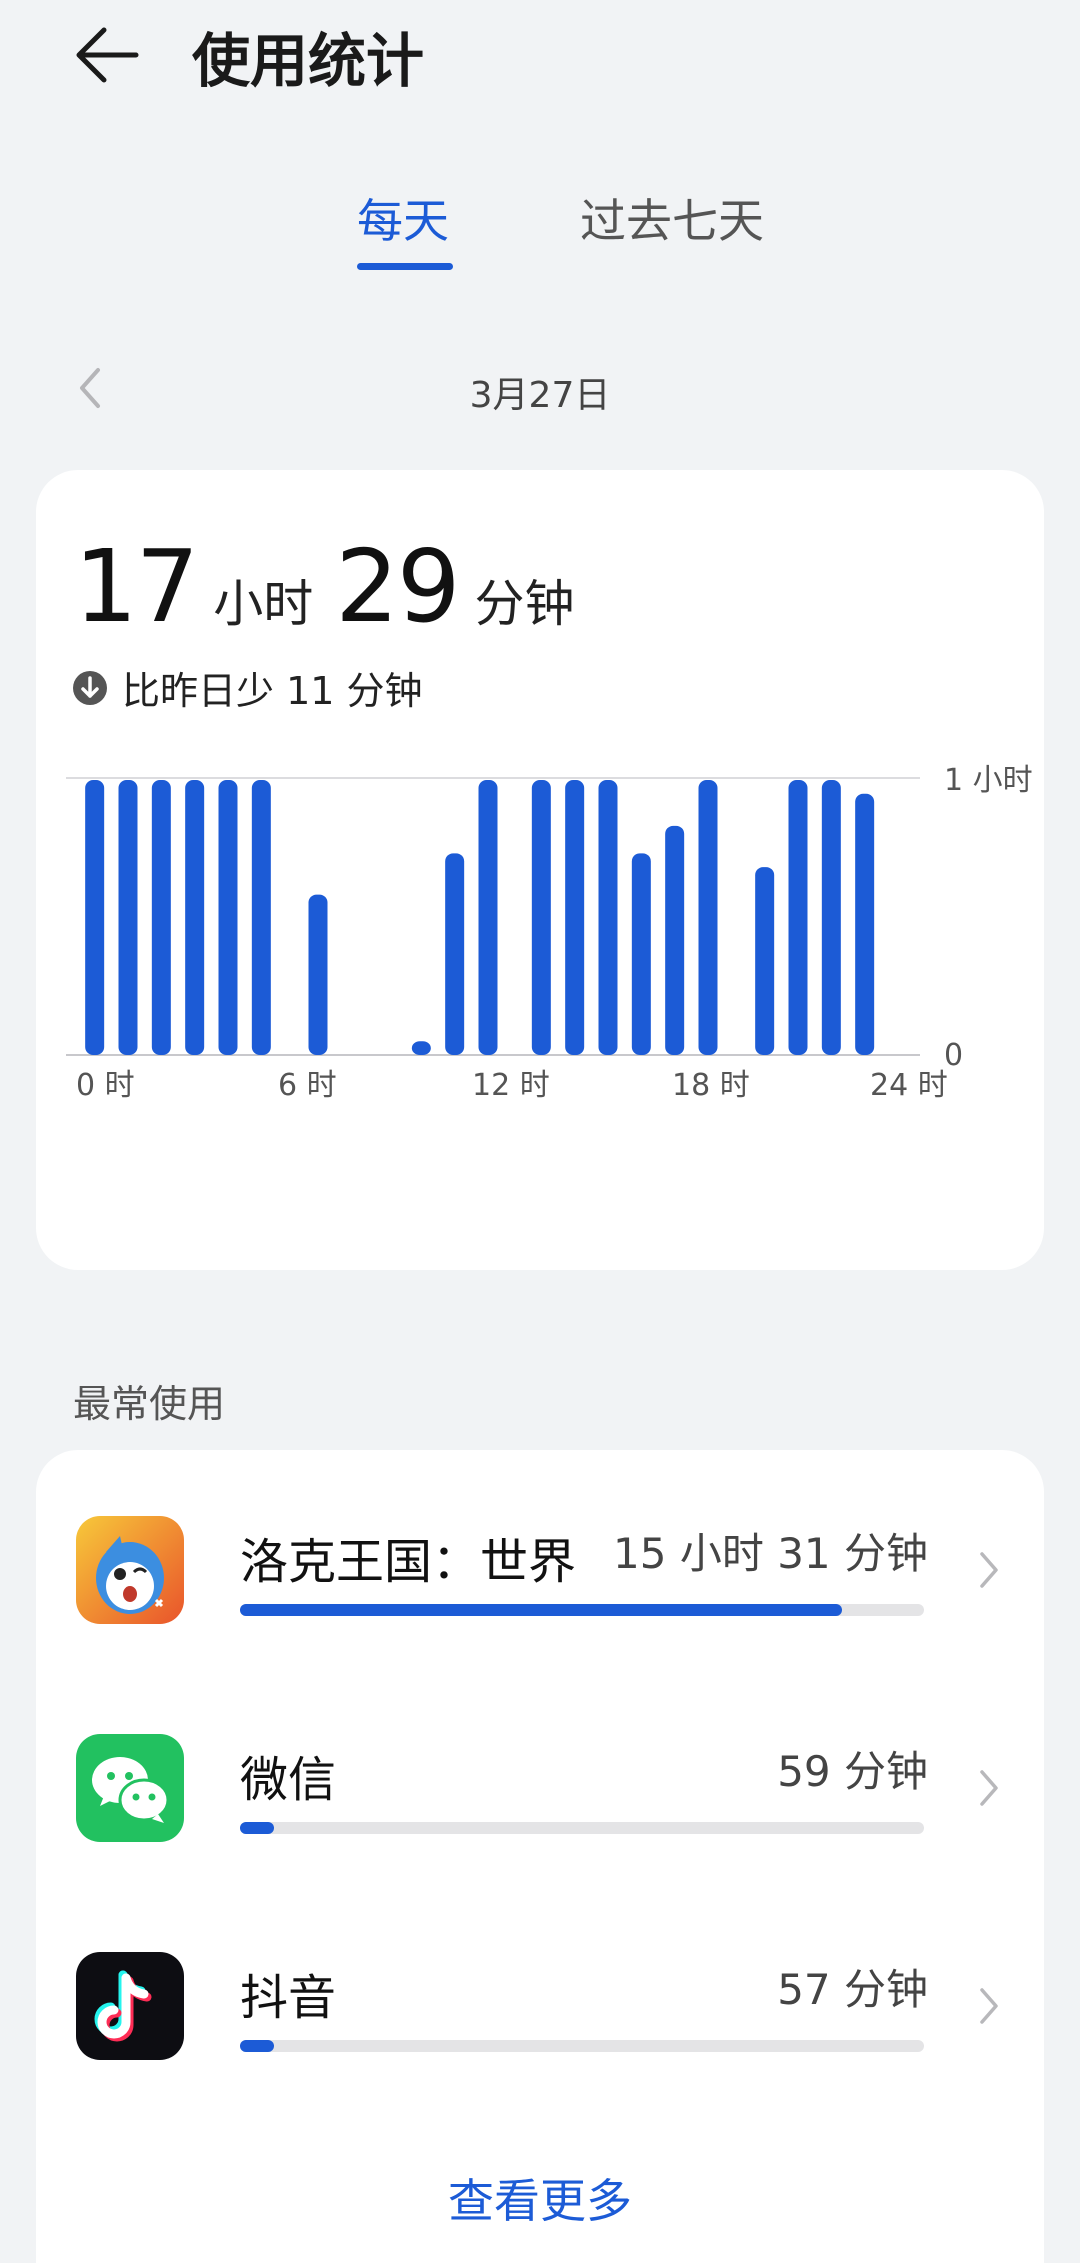 Image resolution: width=1080 pixels, height=2263 pixels. I want to click on x-tick-label-2: 12 时, so click(511, 1085).